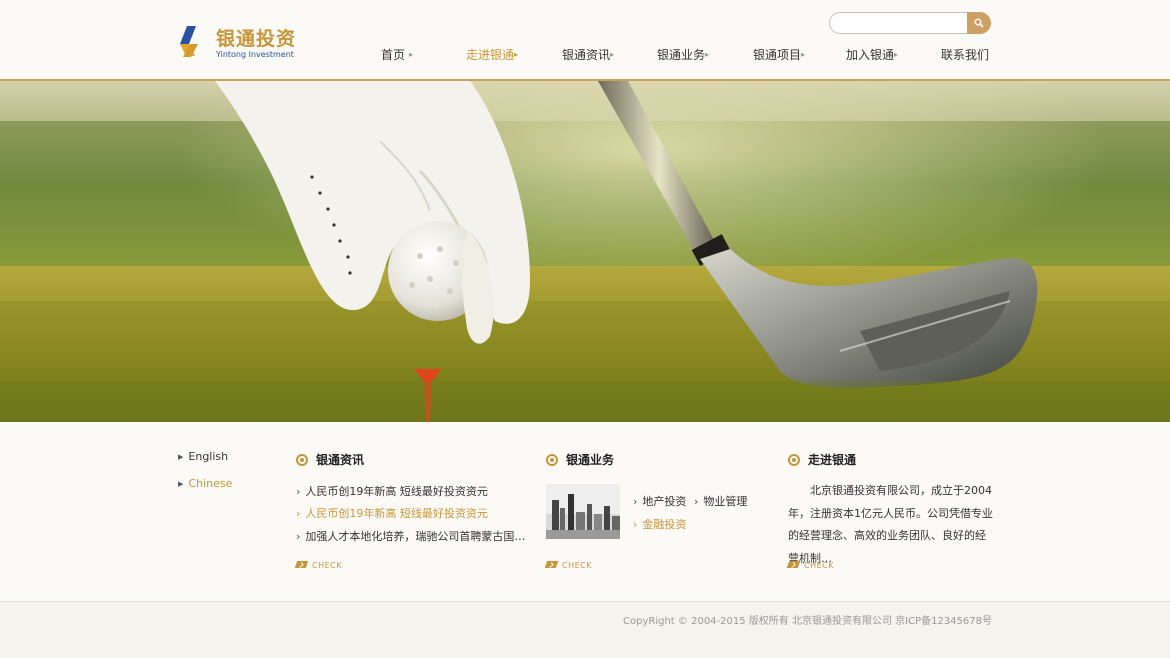 This screenshot has height=658, width=1170. I want to click on about-check-link: CHECK, so click(810, 565).